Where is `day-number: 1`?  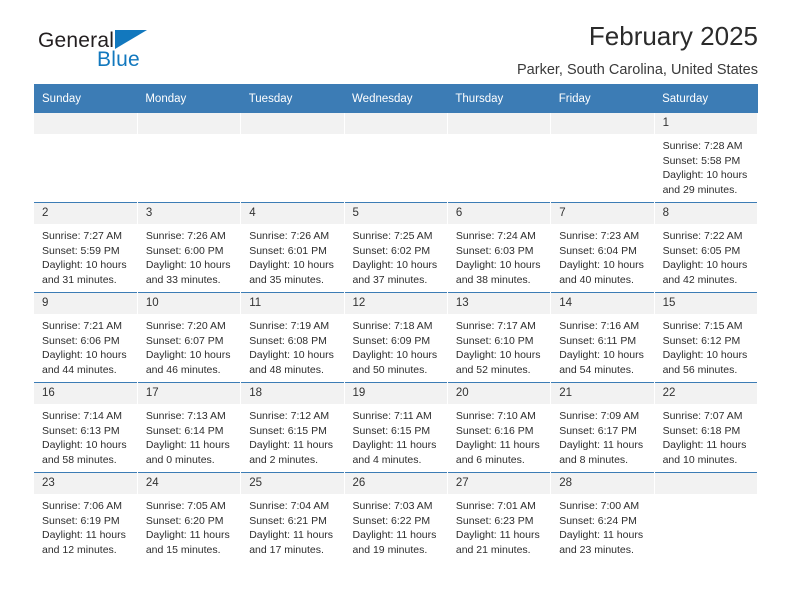
day-number: 1 is located at coordinates (705, 123).